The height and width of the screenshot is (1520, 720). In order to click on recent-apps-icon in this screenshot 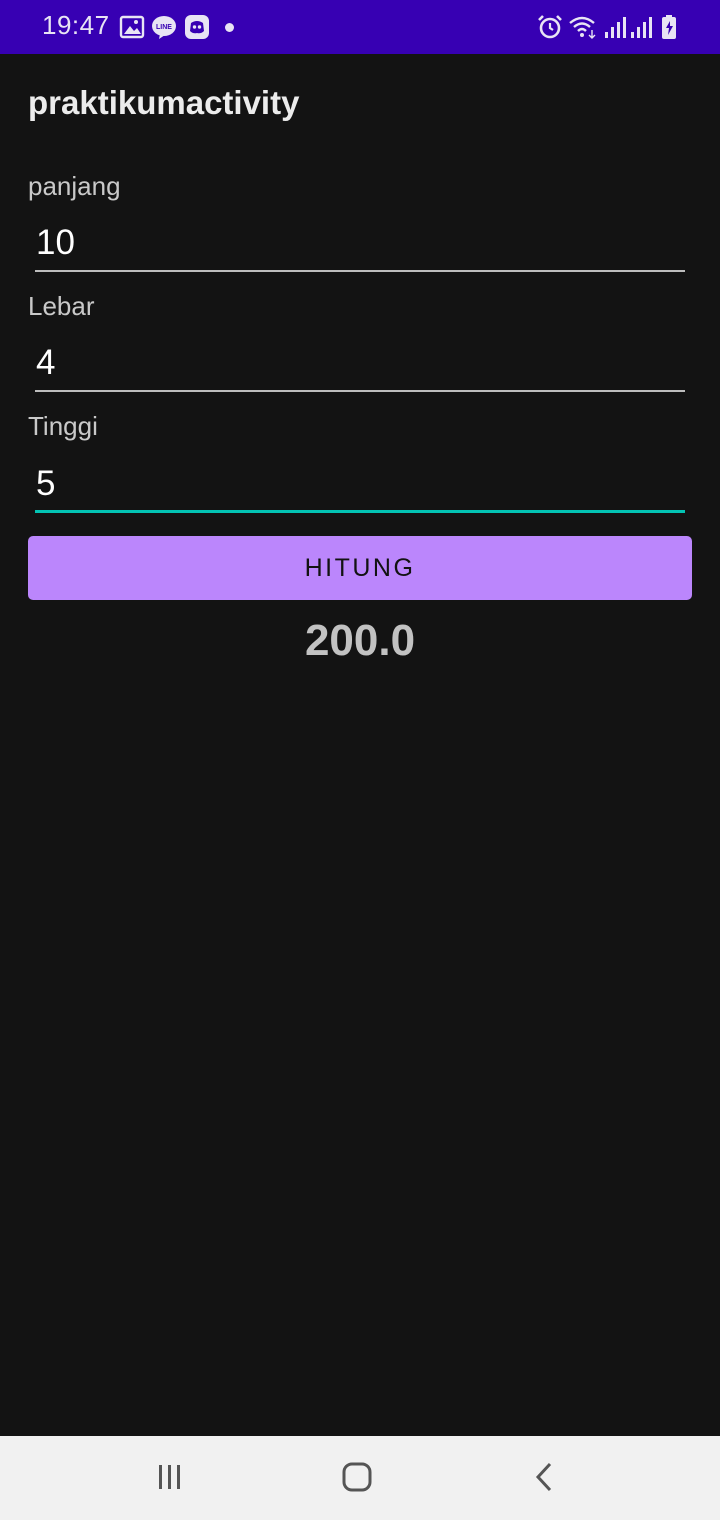, I will do `click(170, 1479)`.